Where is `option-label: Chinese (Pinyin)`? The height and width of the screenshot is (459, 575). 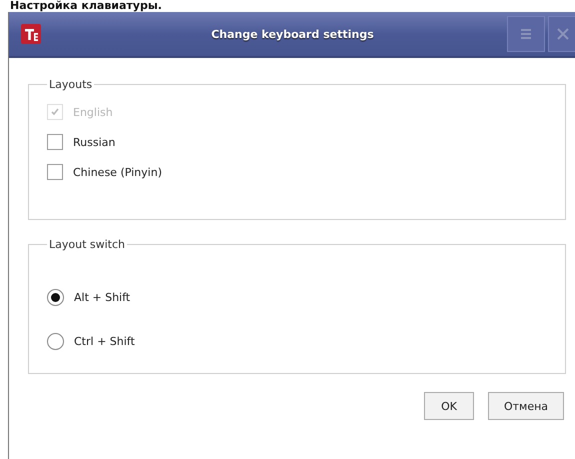 option-label: Chinese (Pinyin) is located at coordinates (117, 172).